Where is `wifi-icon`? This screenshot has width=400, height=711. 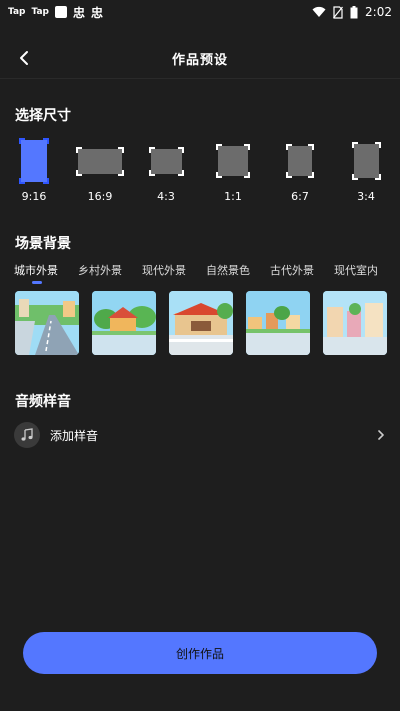
wifi-icon is located at coordinates (319, 11).